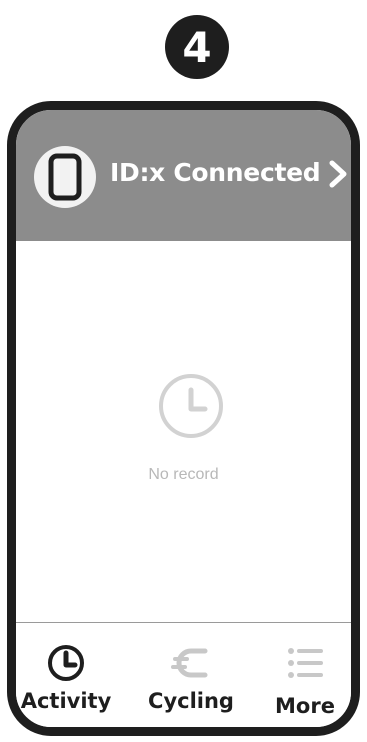 This screenshot has width=367, height=742. I want to click on tab-more: More, so click(300, 675).